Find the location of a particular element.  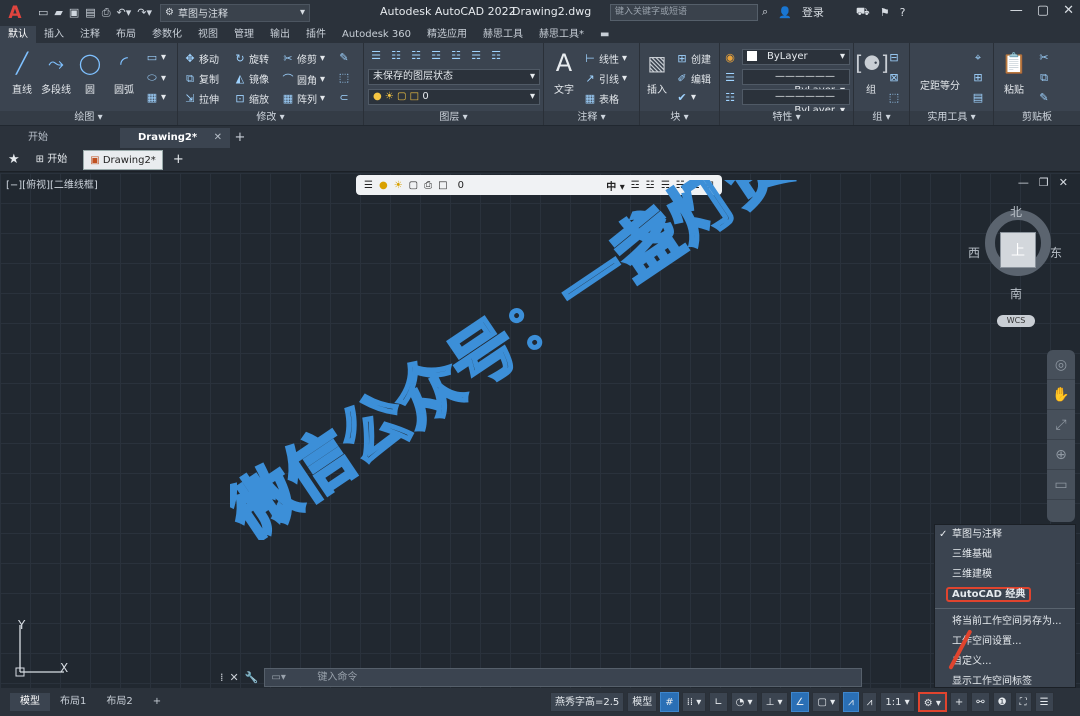

layer-freeze-icon: ☲ is located at coordinates (436, 55).